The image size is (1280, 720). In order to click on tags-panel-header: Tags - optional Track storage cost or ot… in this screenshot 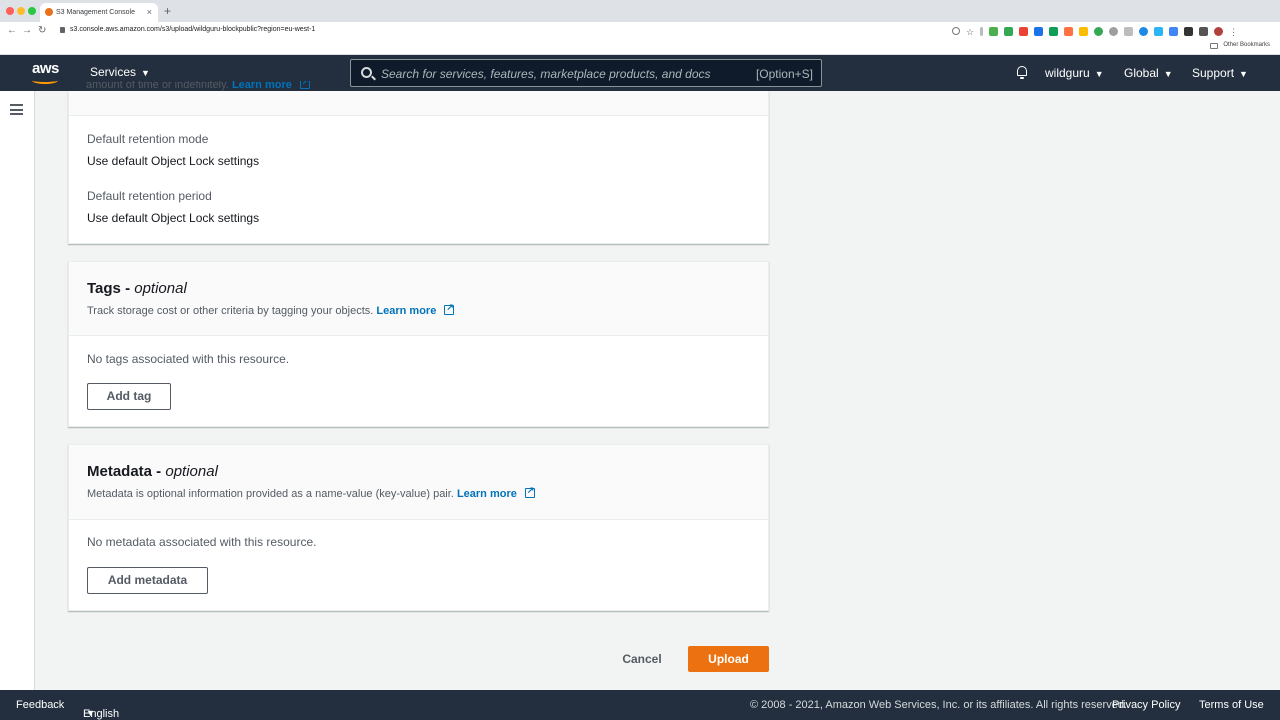, I will do `click(418, 299)`.